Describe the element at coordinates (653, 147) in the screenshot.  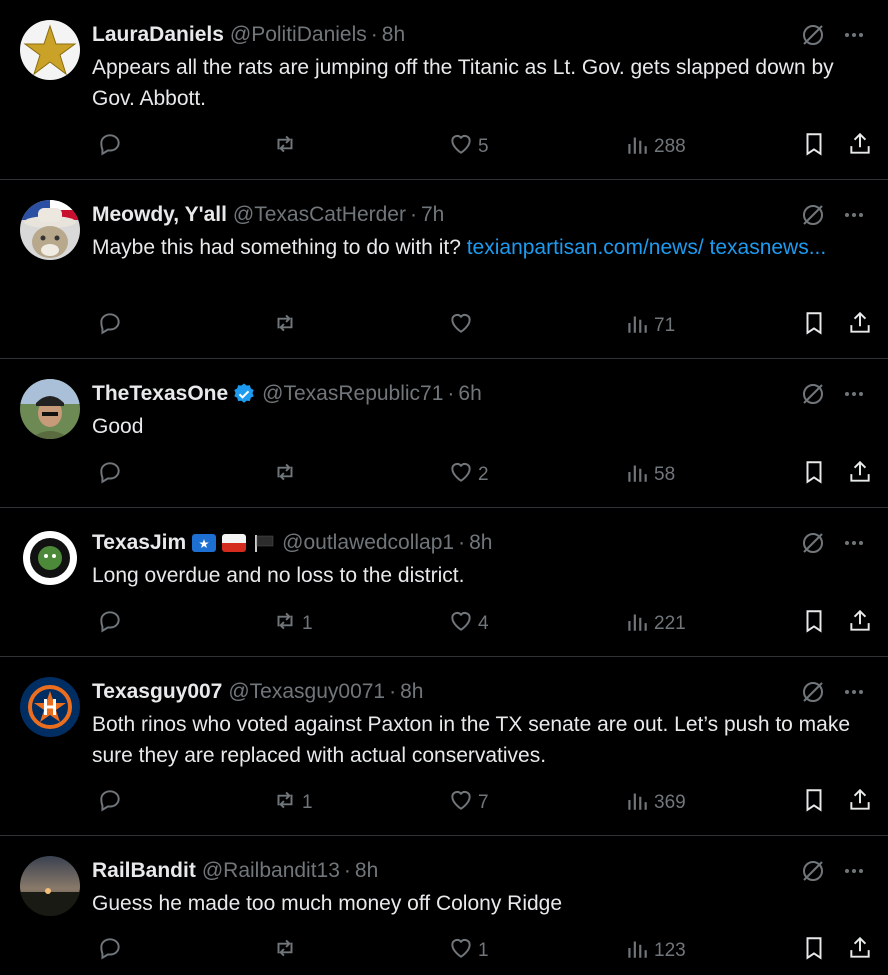
I see `views-button: 288` at that location.